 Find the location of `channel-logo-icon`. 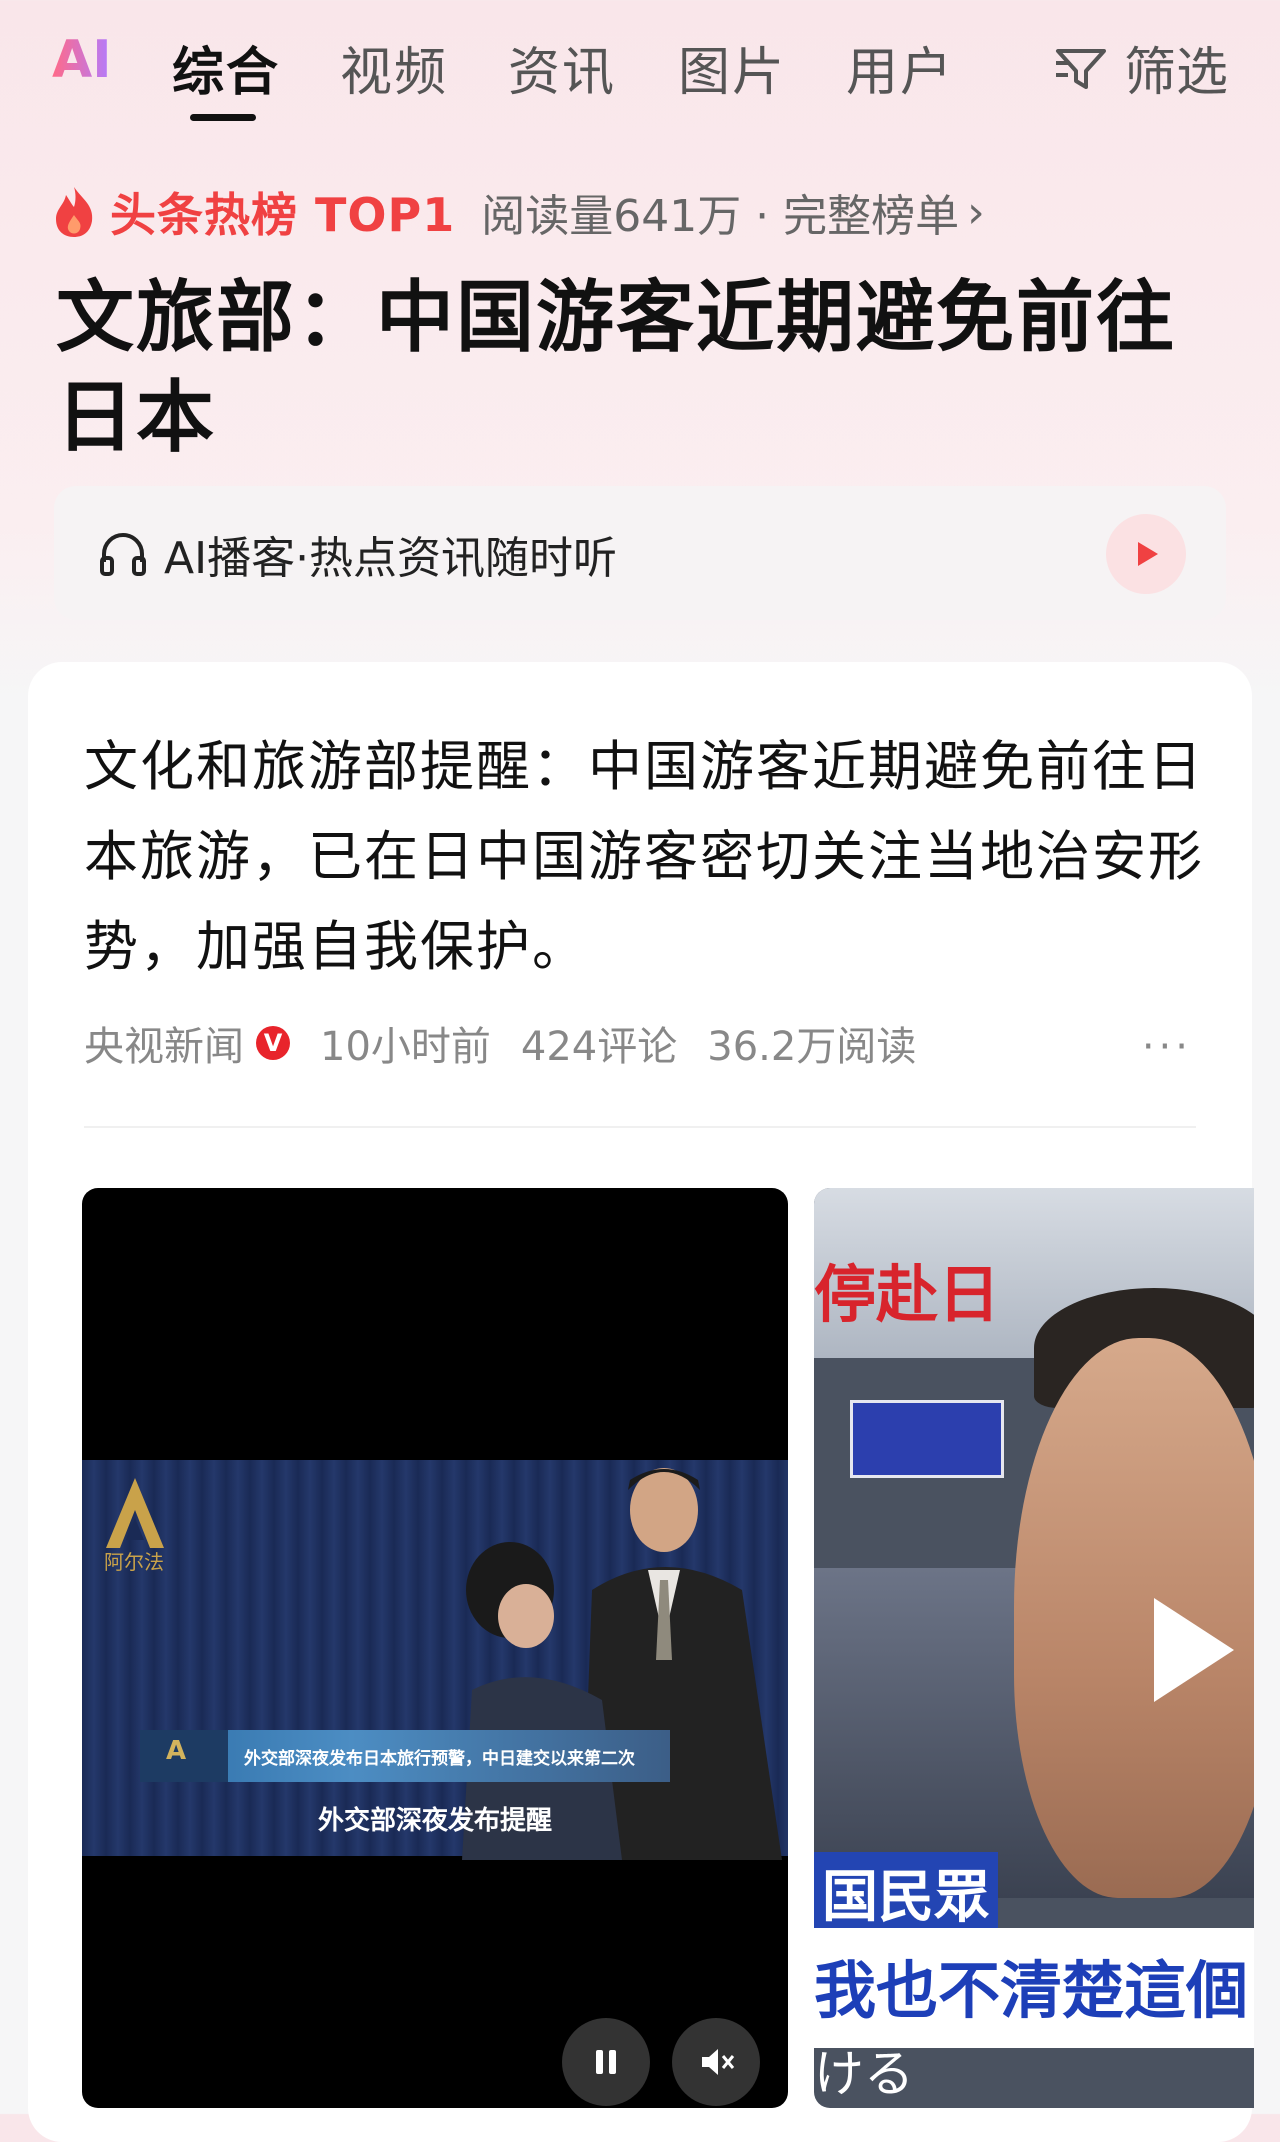

channel-logo-icon is located at coordinates (135, 1513).